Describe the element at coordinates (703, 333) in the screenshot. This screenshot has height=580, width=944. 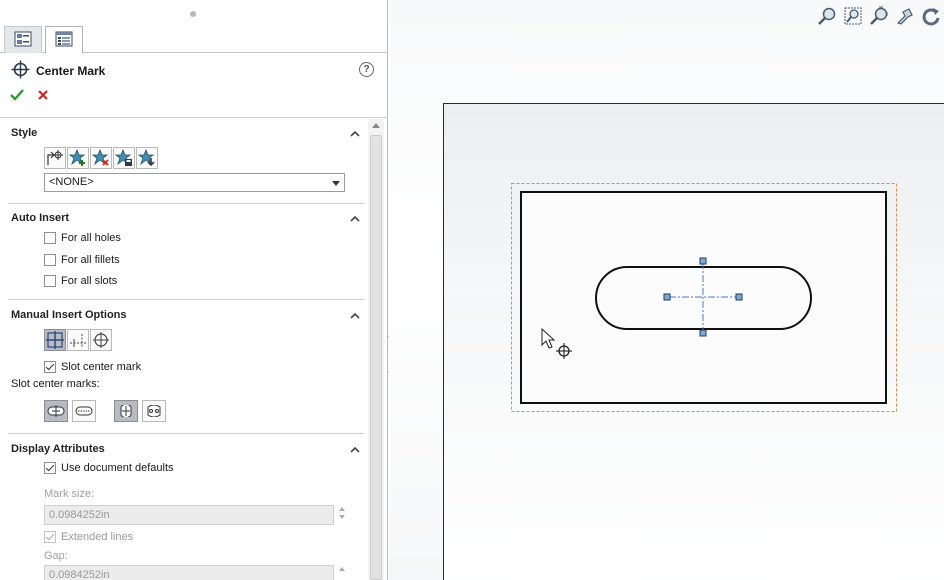
I see `slot-handle-bottom` at that location.